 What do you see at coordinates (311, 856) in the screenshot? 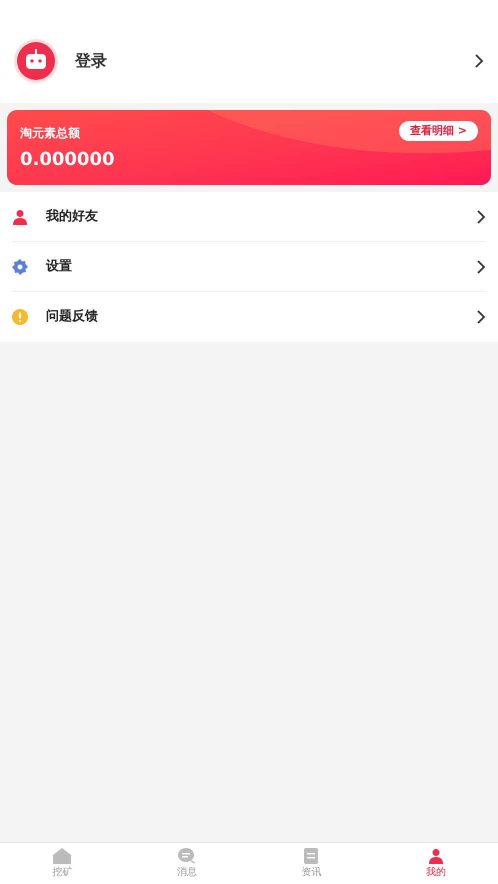
I see `document-icon` at bounding box center [311, 856].